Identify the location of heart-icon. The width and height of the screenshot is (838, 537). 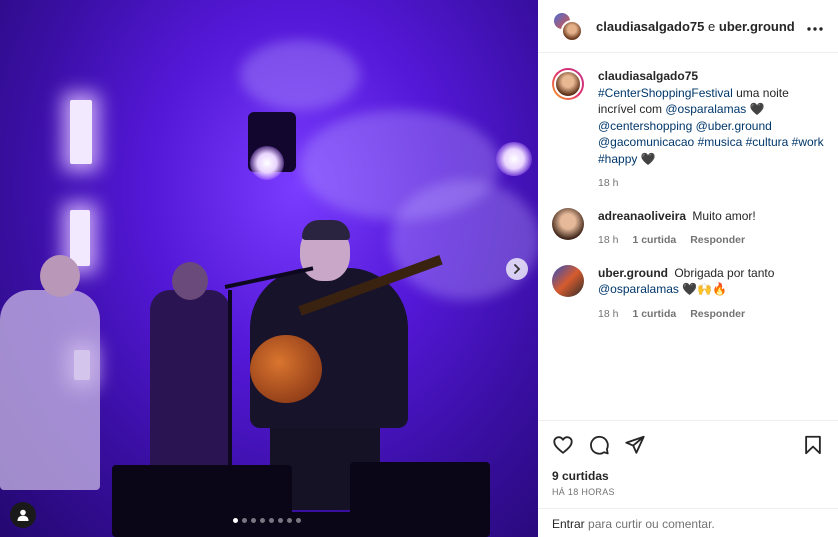
(563, 445).